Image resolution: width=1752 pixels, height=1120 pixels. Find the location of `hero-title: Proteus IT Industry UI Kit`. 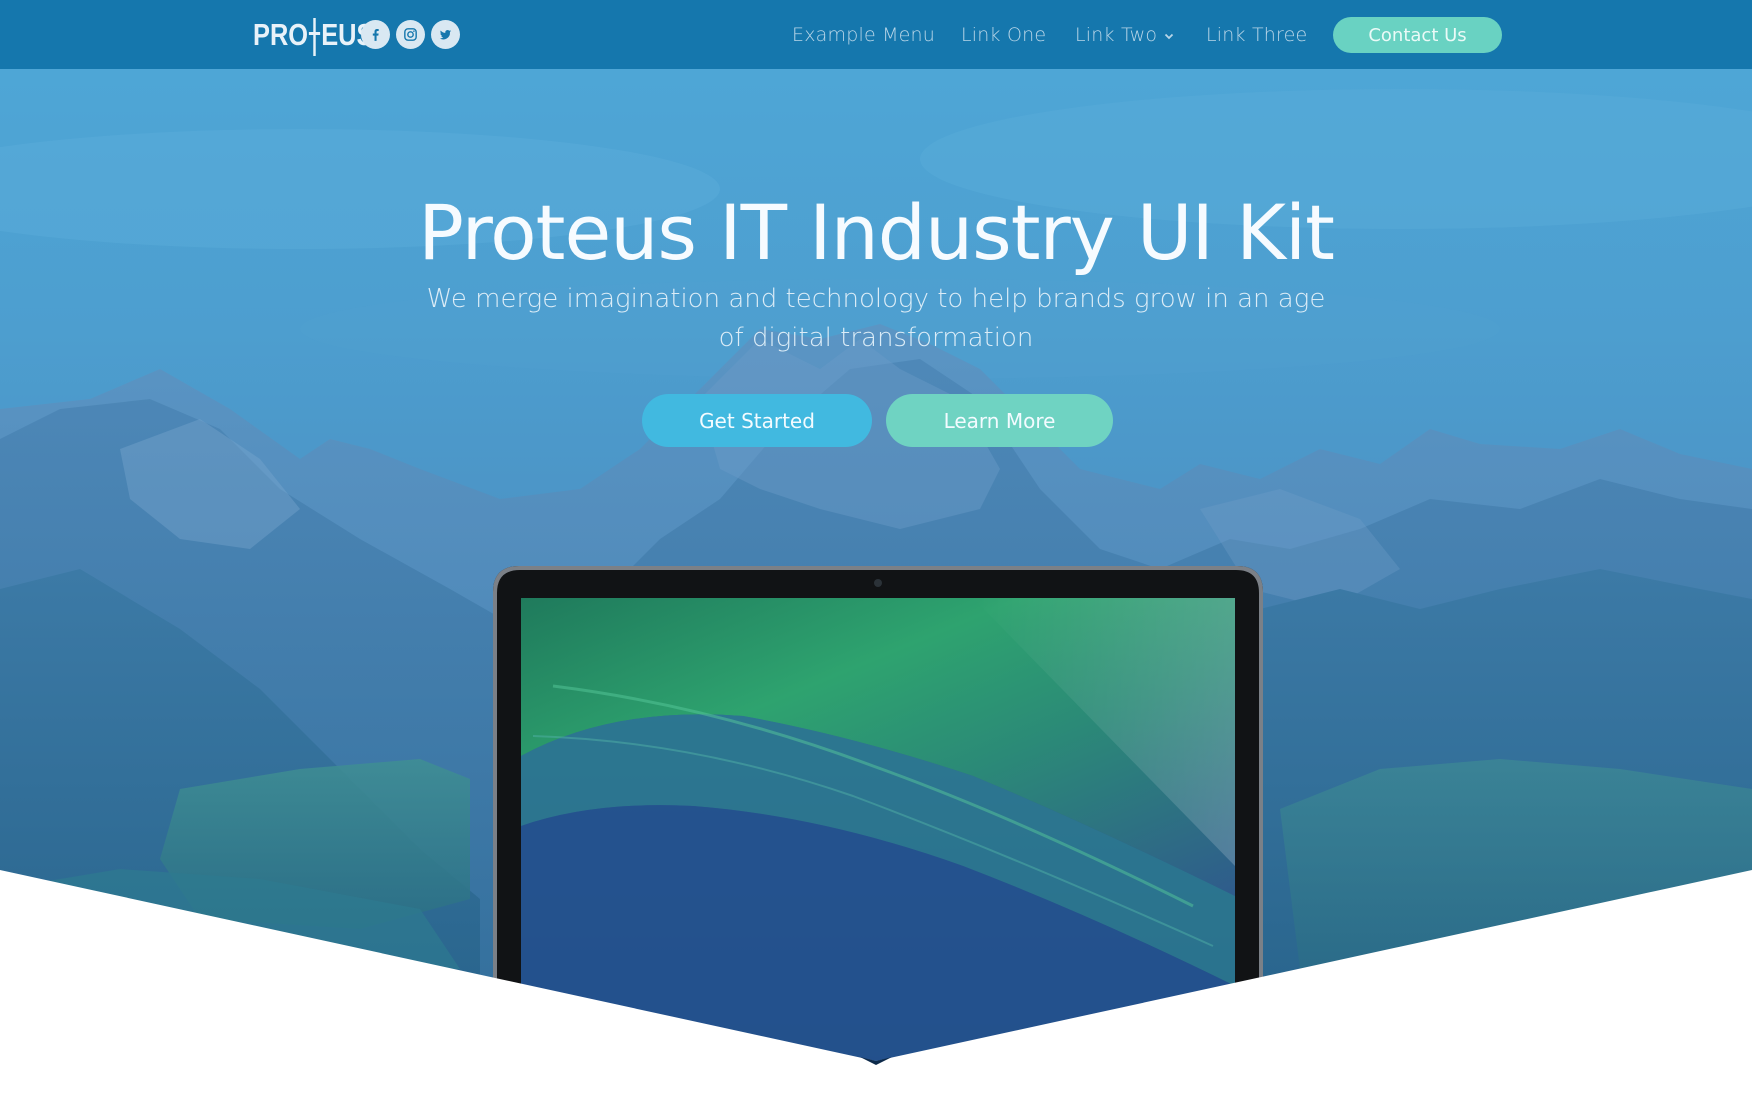

hero-title: Proteus IT Industry UI Kit is located at coordinates (876, 232).